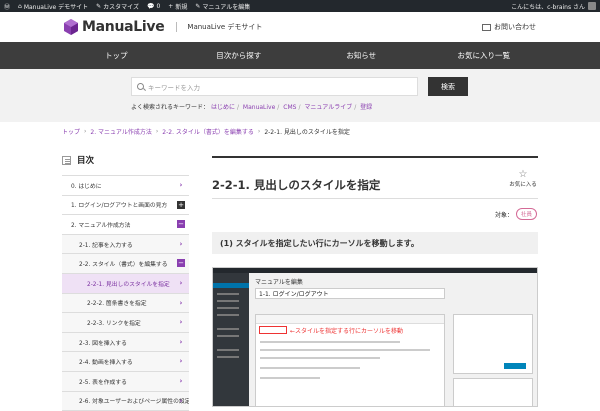  What do you see at coordinates (134, 402) in the screenshot?
I see `toc-item-label: 2-6. 対象ユーザーおよびページ属性の設定` at bounding box center [134, 402].